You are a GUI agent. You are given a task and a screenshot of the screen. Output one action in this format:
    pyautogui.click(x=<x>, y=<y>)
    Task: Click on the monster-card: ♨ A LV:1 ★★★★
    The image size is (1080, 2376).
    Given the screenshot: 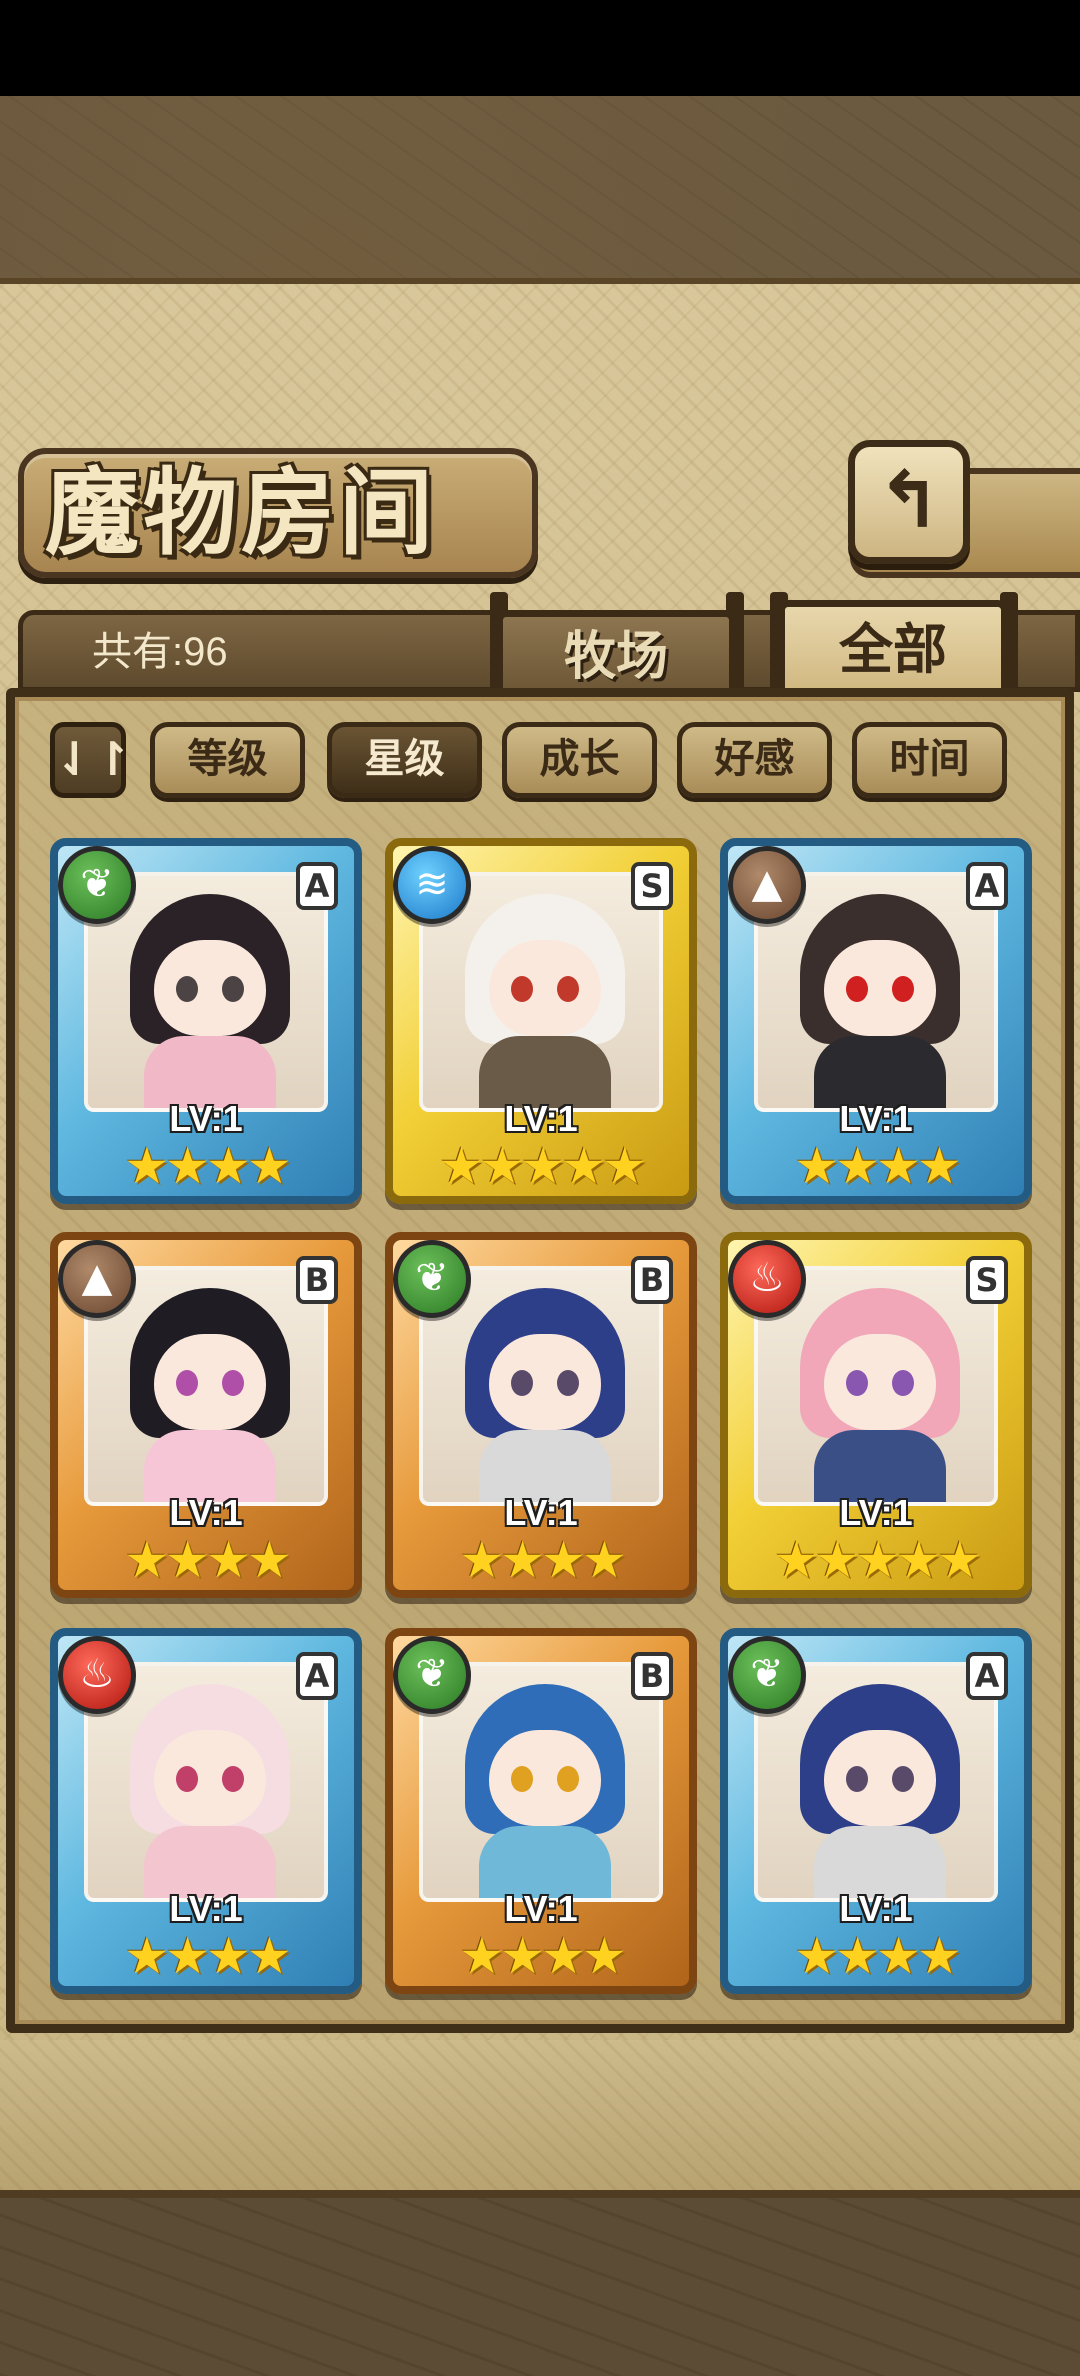 What is the action you would take?
    pyautogui.click(x=206, y=1811)
    